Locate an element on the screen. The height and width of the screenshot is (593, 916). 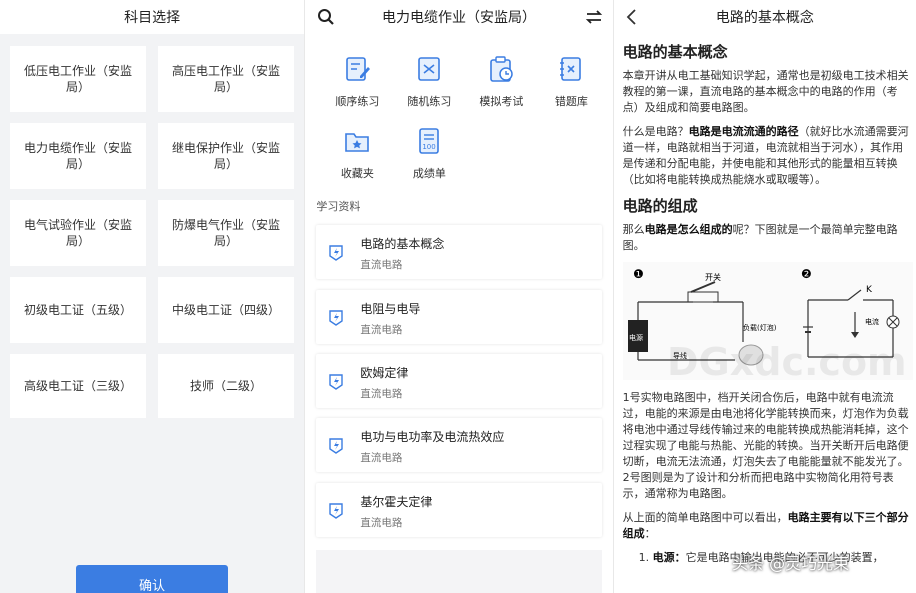
subject-card: 低压电工作业（安监局） is located at coordinates (78, 79).